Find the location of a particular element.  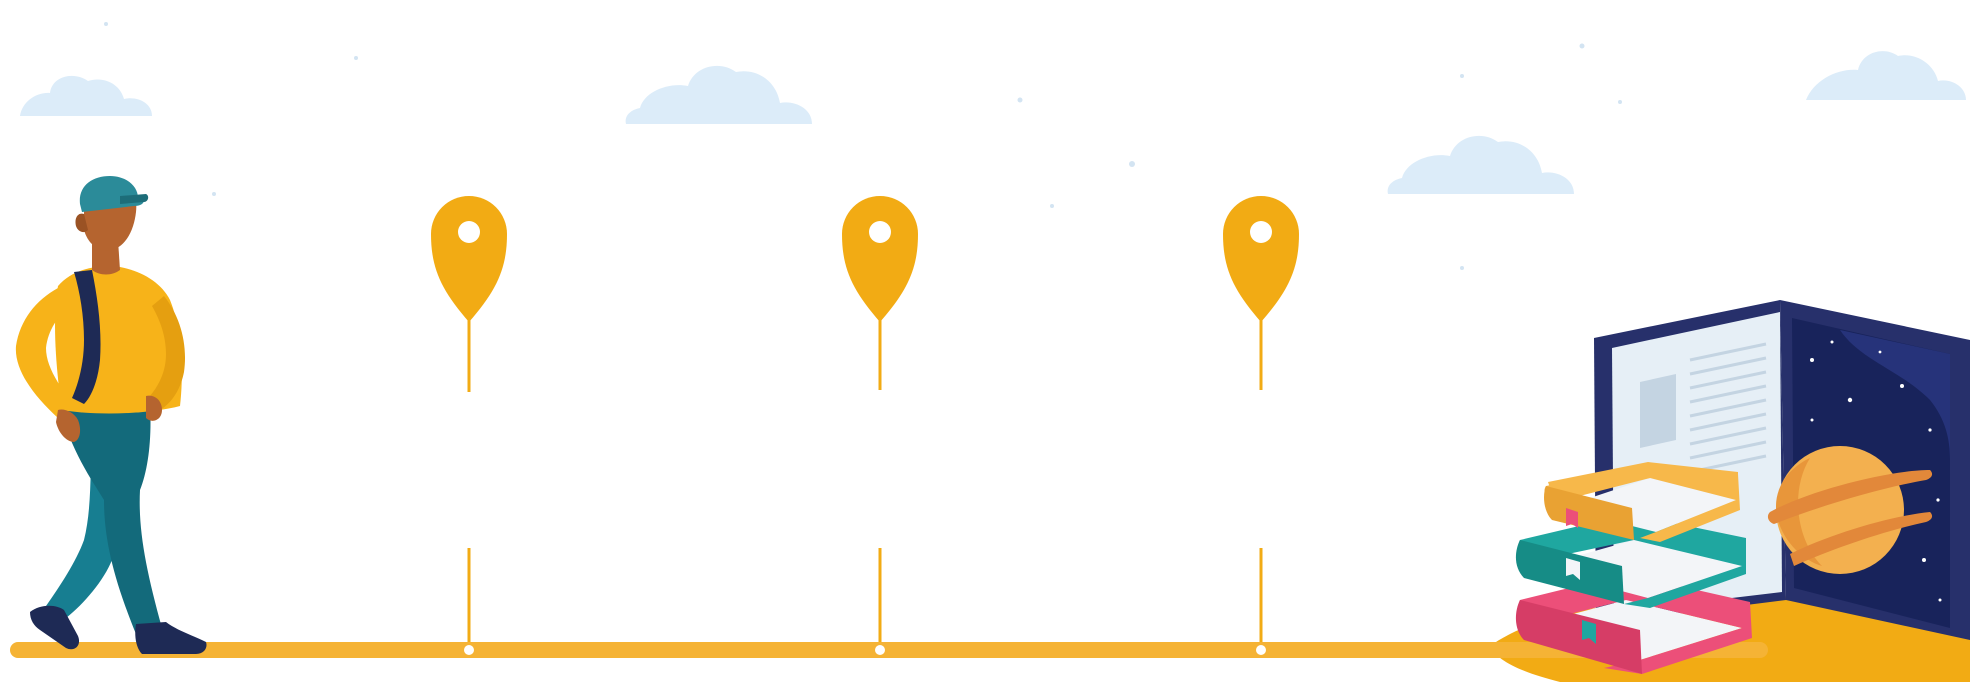

student-front-shoe is located at coordinates (171, 638).